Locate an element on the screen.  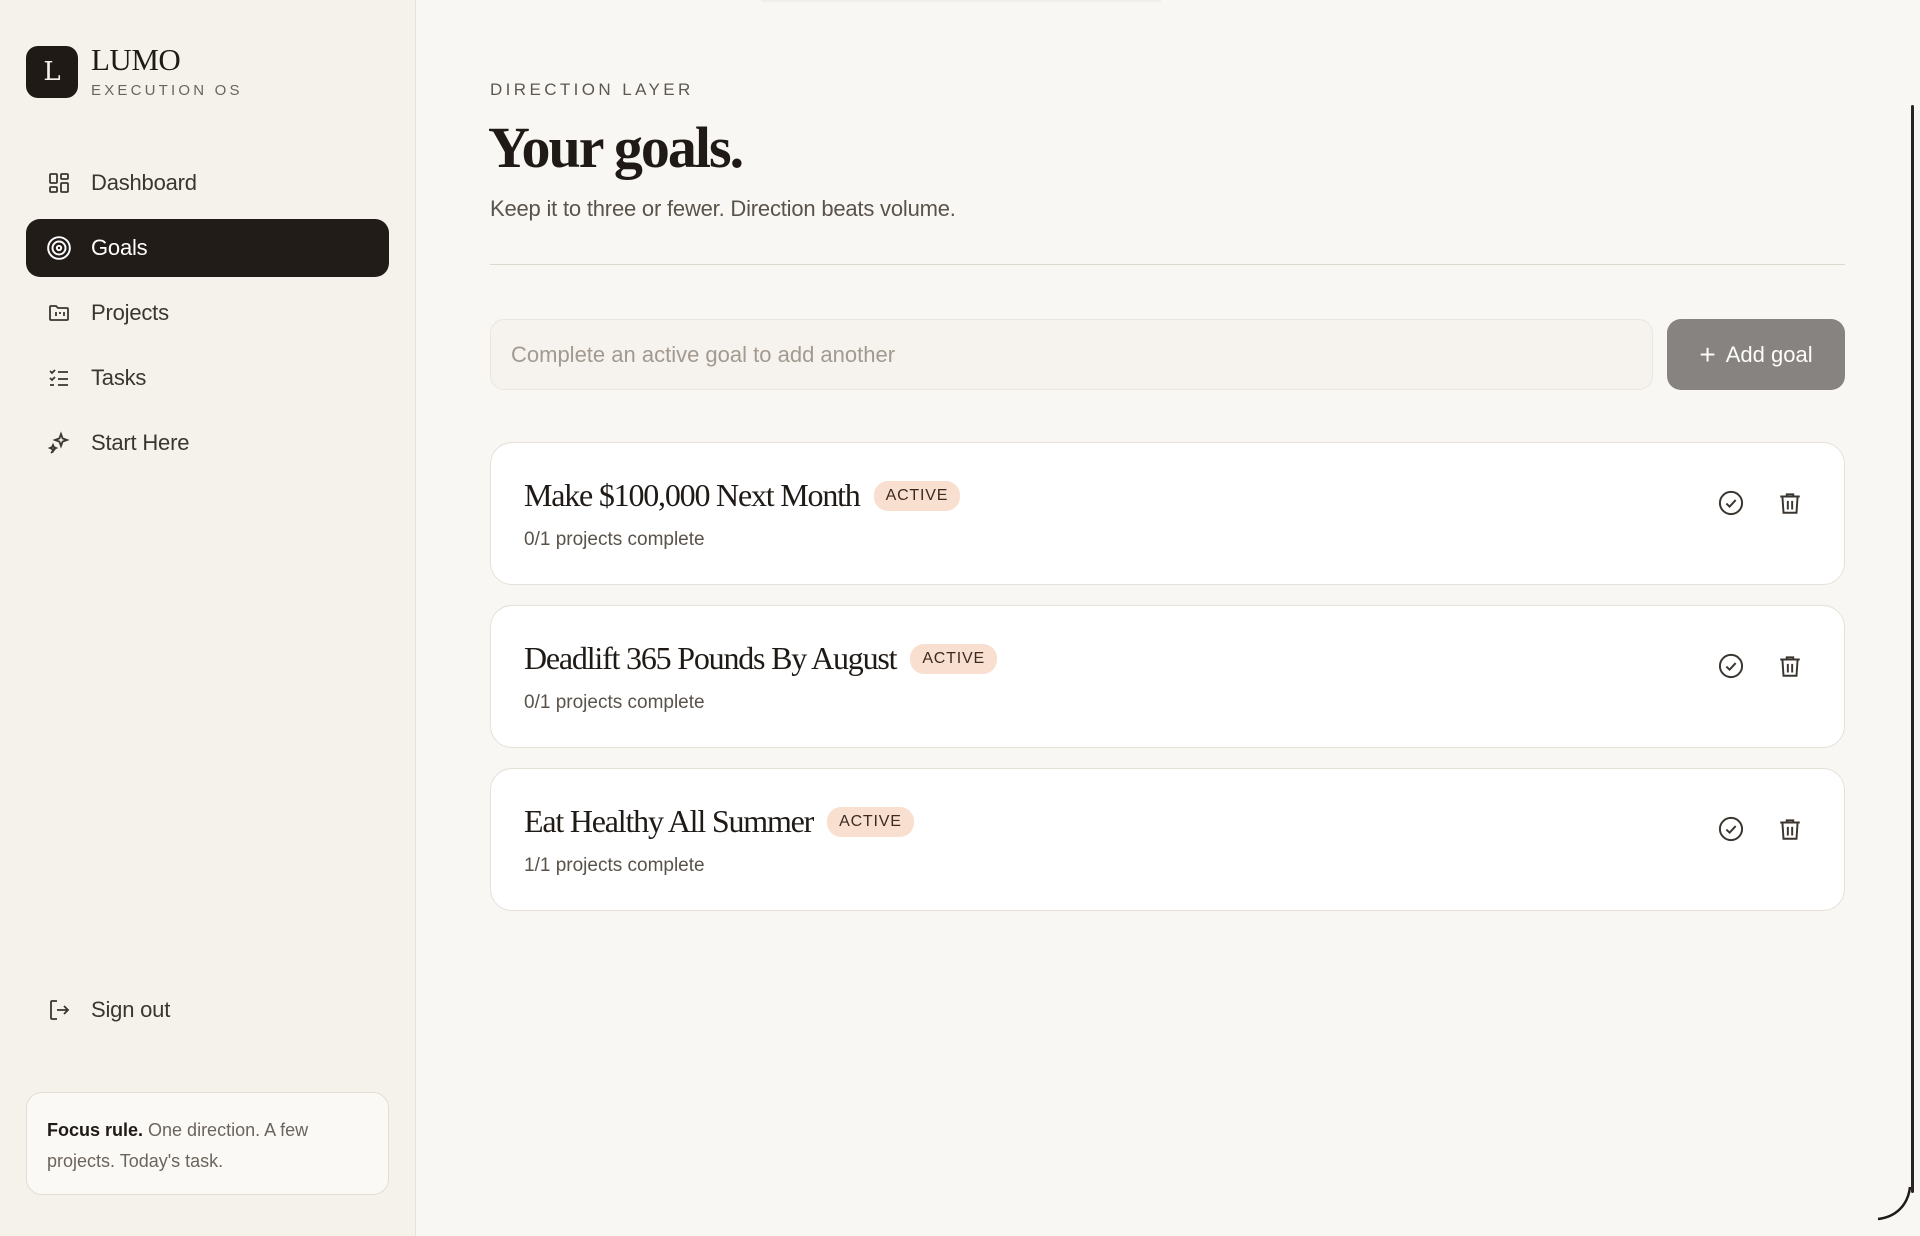
sparkle-icon is located at coordinates (59, 443).